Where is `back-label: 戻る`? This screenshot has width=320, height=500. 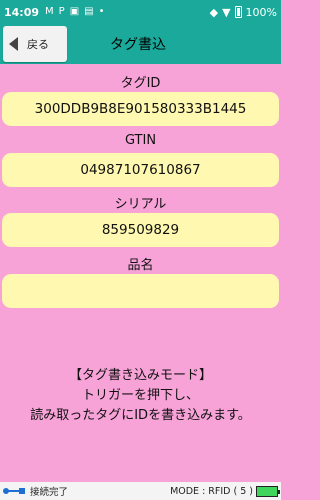 back-label: 戻る is located at coordinates (38, 44).